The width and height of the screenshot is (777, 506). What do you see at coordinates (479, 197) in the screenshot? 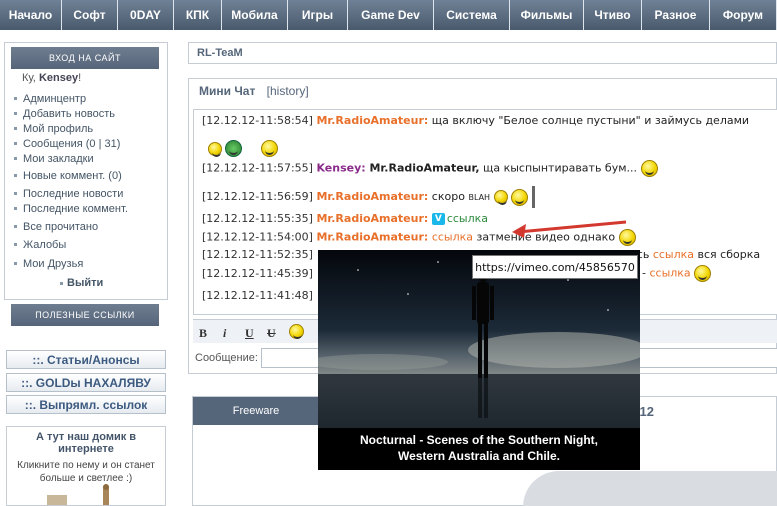
I see `blah-smiley-label: BLAH` at bounding box center [479, 197].